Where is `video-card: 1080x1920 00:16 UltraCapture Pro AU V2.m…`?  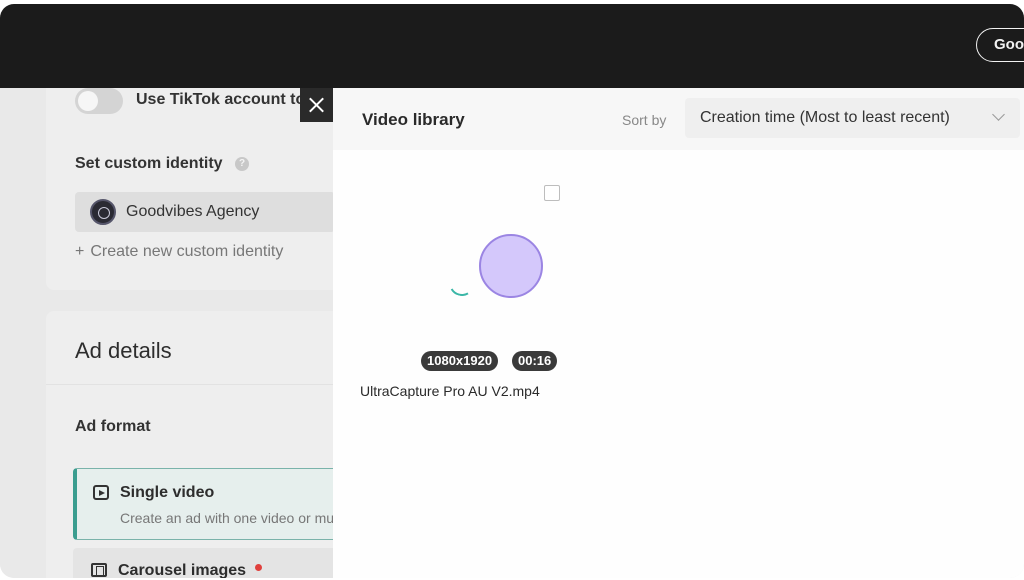 video-card: 1080x1920 00:16 UltraCapture Pro AU V2.m… is located at coordinates (460, 293).